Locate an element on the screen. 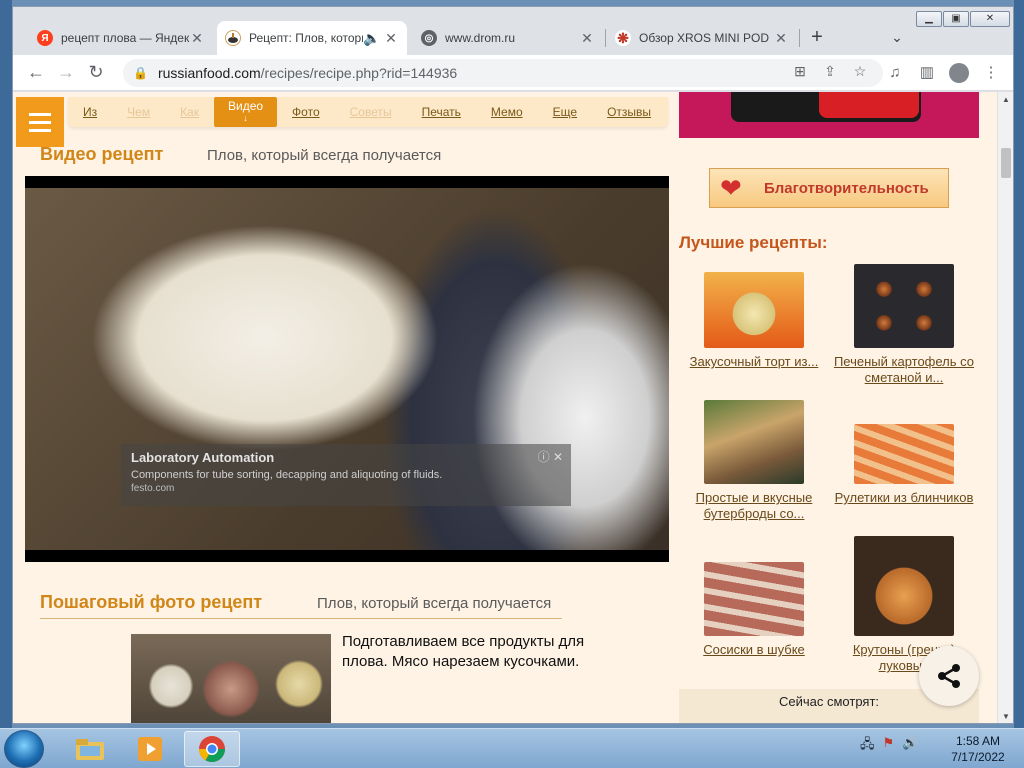 Image resolution: width=1024 pixels, height=768 pixels. system-tray: 🖧 ⚑ 🔊 is located at coordinates (889, 746).